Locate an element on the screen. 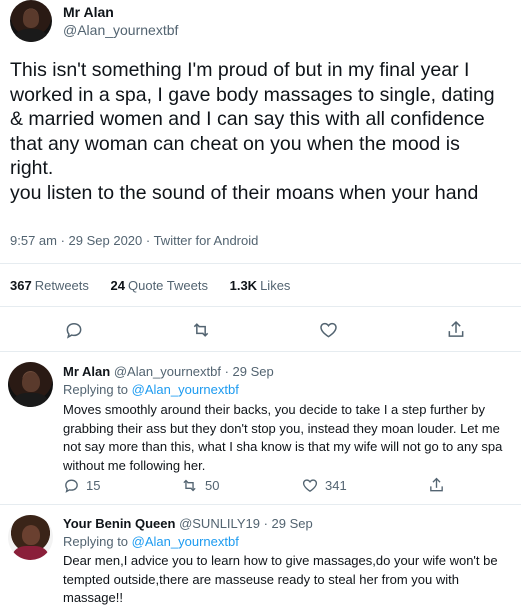 This screenshot has height=608, width=521. reply-header: Mr Alan @Alan_yournextbf · 29 Sep is located at coordinates (168, 371).